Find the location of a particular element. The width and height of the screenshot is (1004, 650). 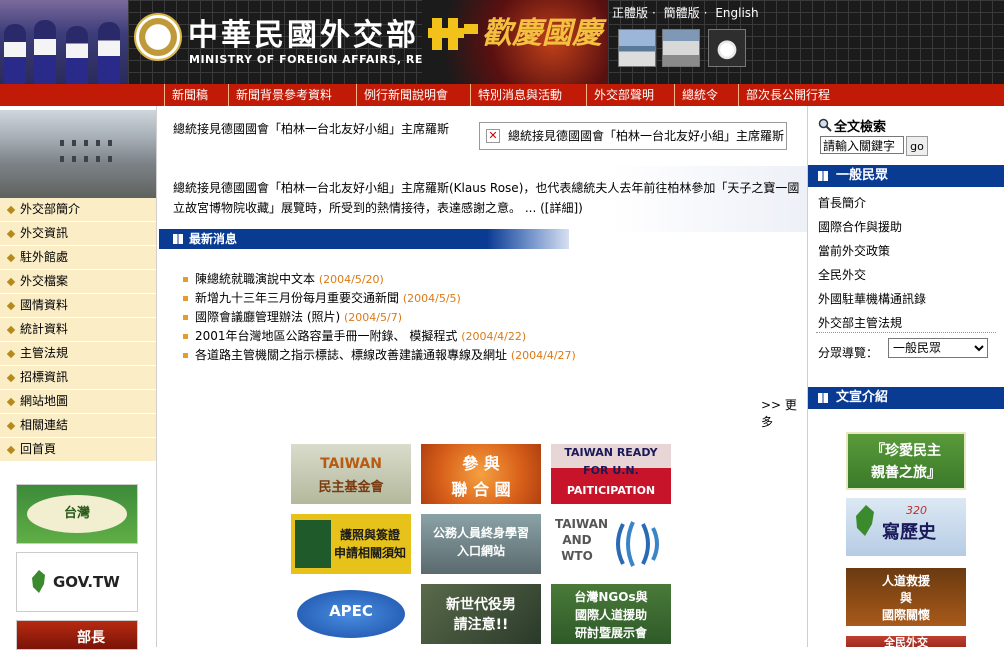

news-text: 各道路主管機關之指示標誌、標線改善建議通報專線及網址 is located at coordinates (351, 355).